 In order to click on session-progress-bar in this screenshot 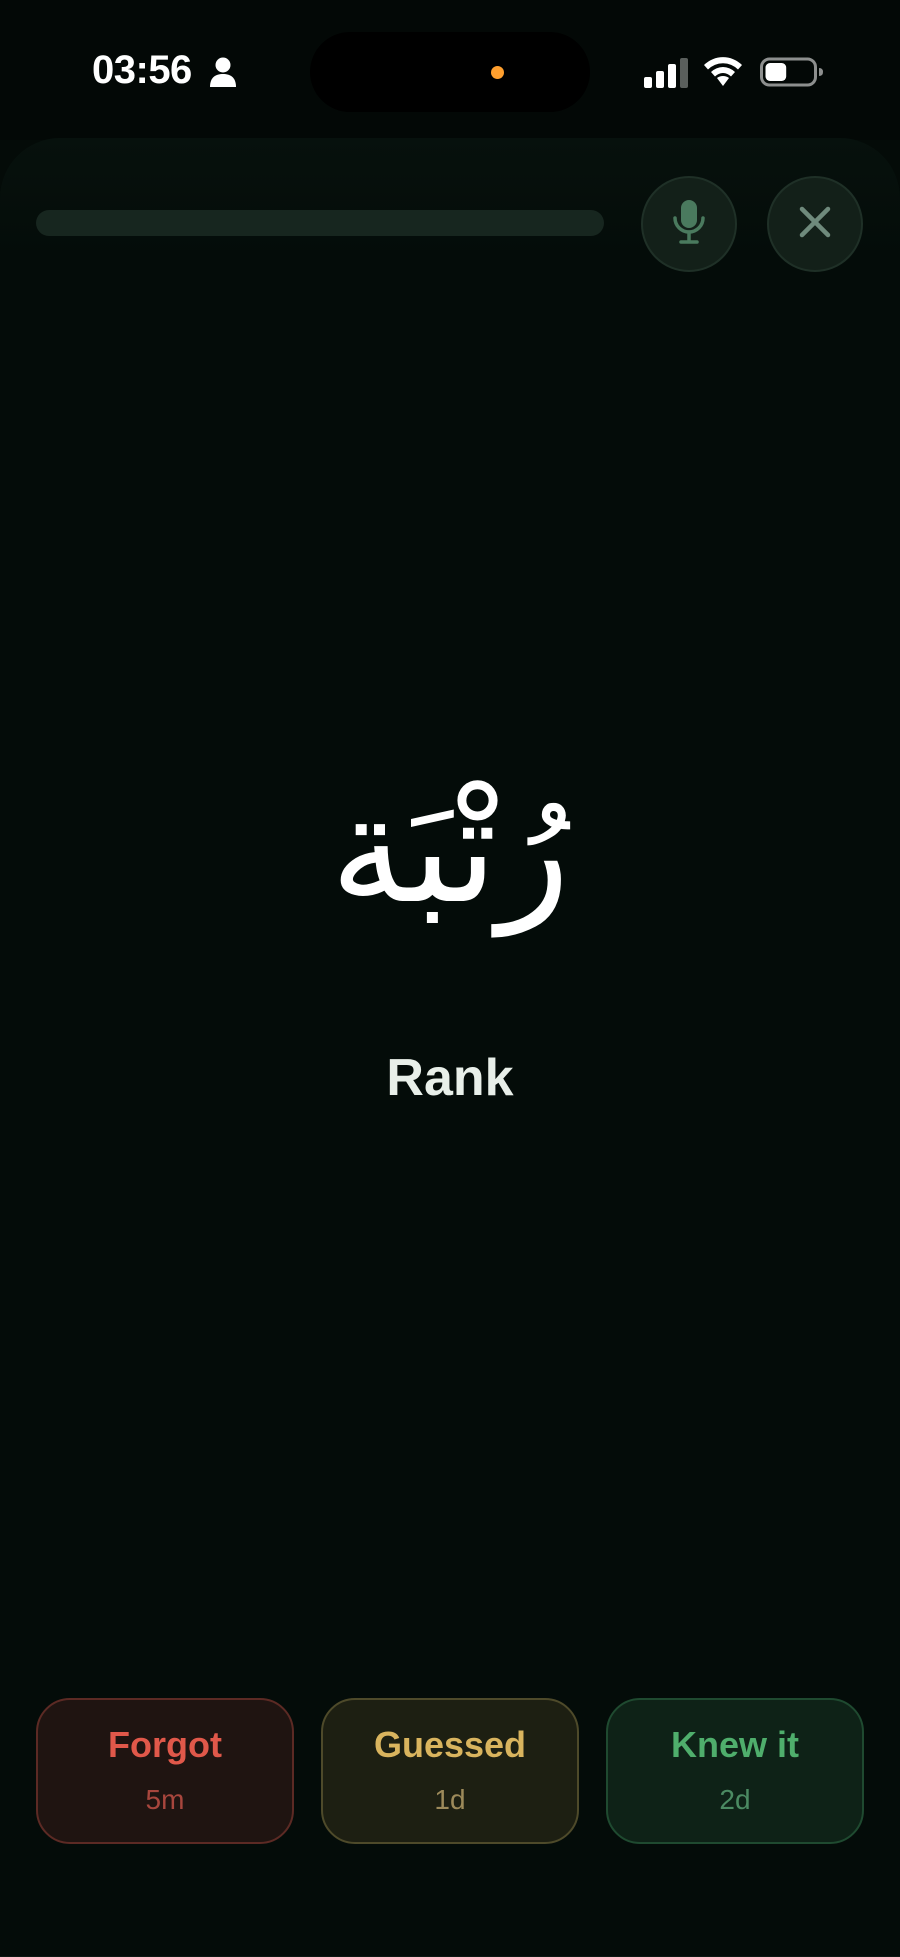, I will do `click(320, 223)`.